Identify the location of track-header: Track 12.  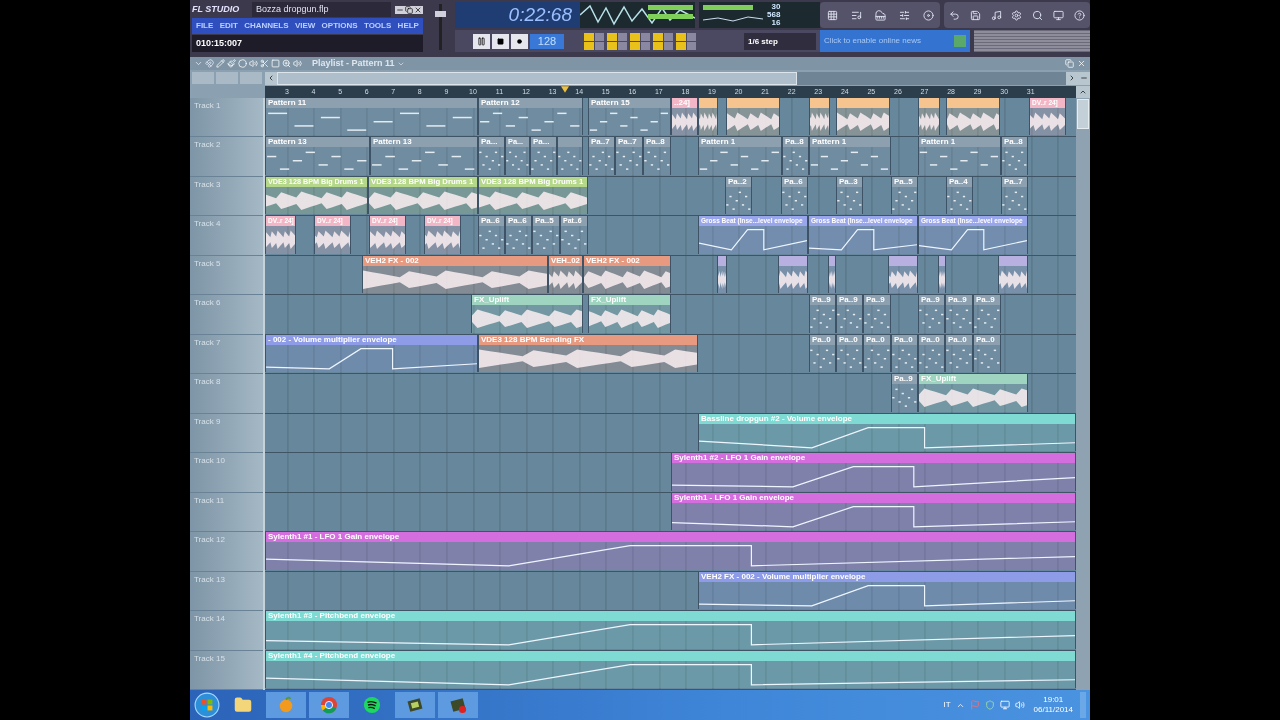
(226, 552).